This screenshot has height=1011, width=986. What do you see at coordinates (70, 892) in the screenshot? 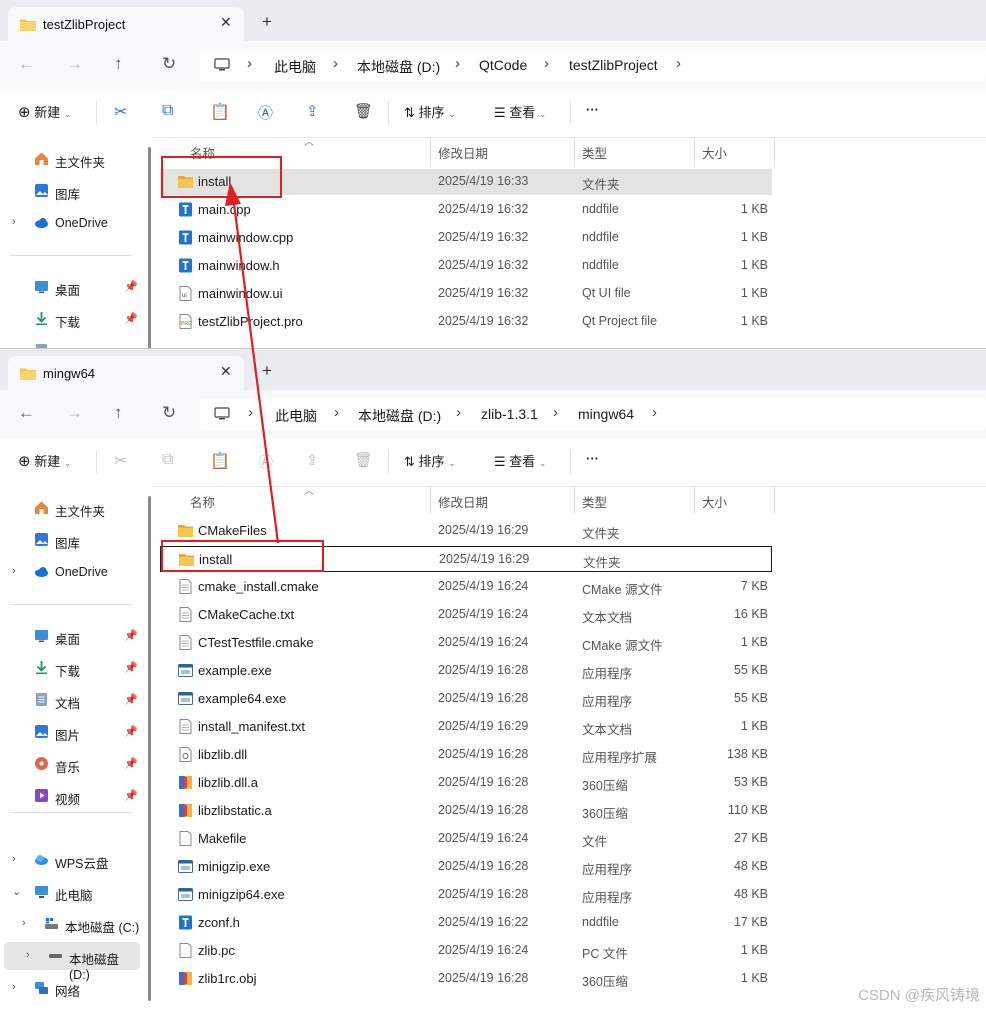
I see `sidebar-item-this-pc: ⌄ 此电脑` at bounding box center [70, 892].